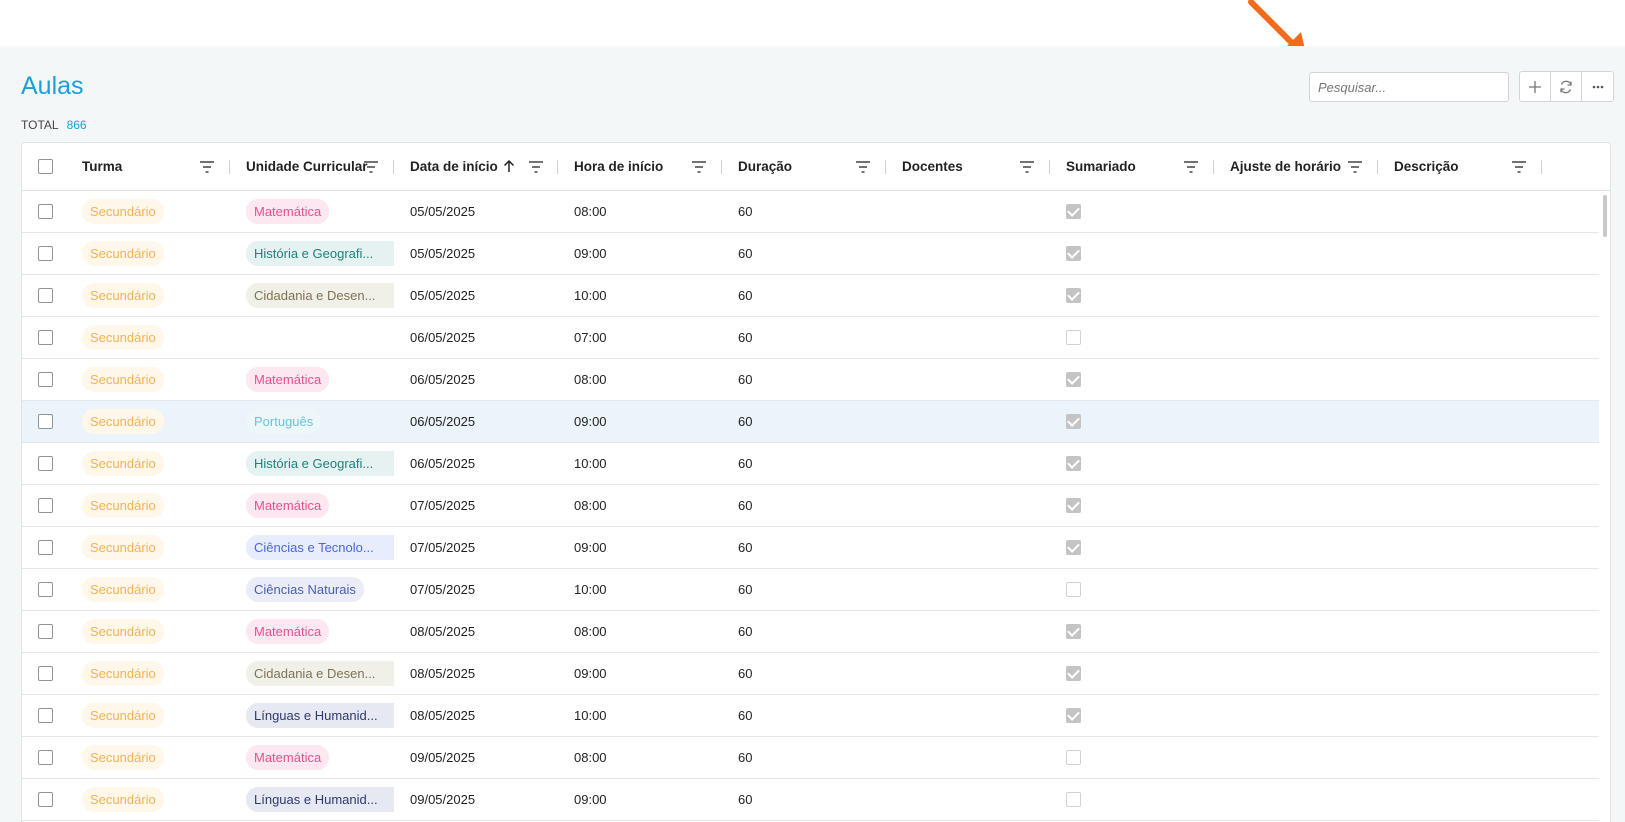 Image resolution: width=1625 pixels, height=822 pixels. What do you see at coordinates (810, 506) in the screenshot?
I see `table-row: Secundário Matemática 07/05/2025 08:00 60` at bounding box center [810, 506].